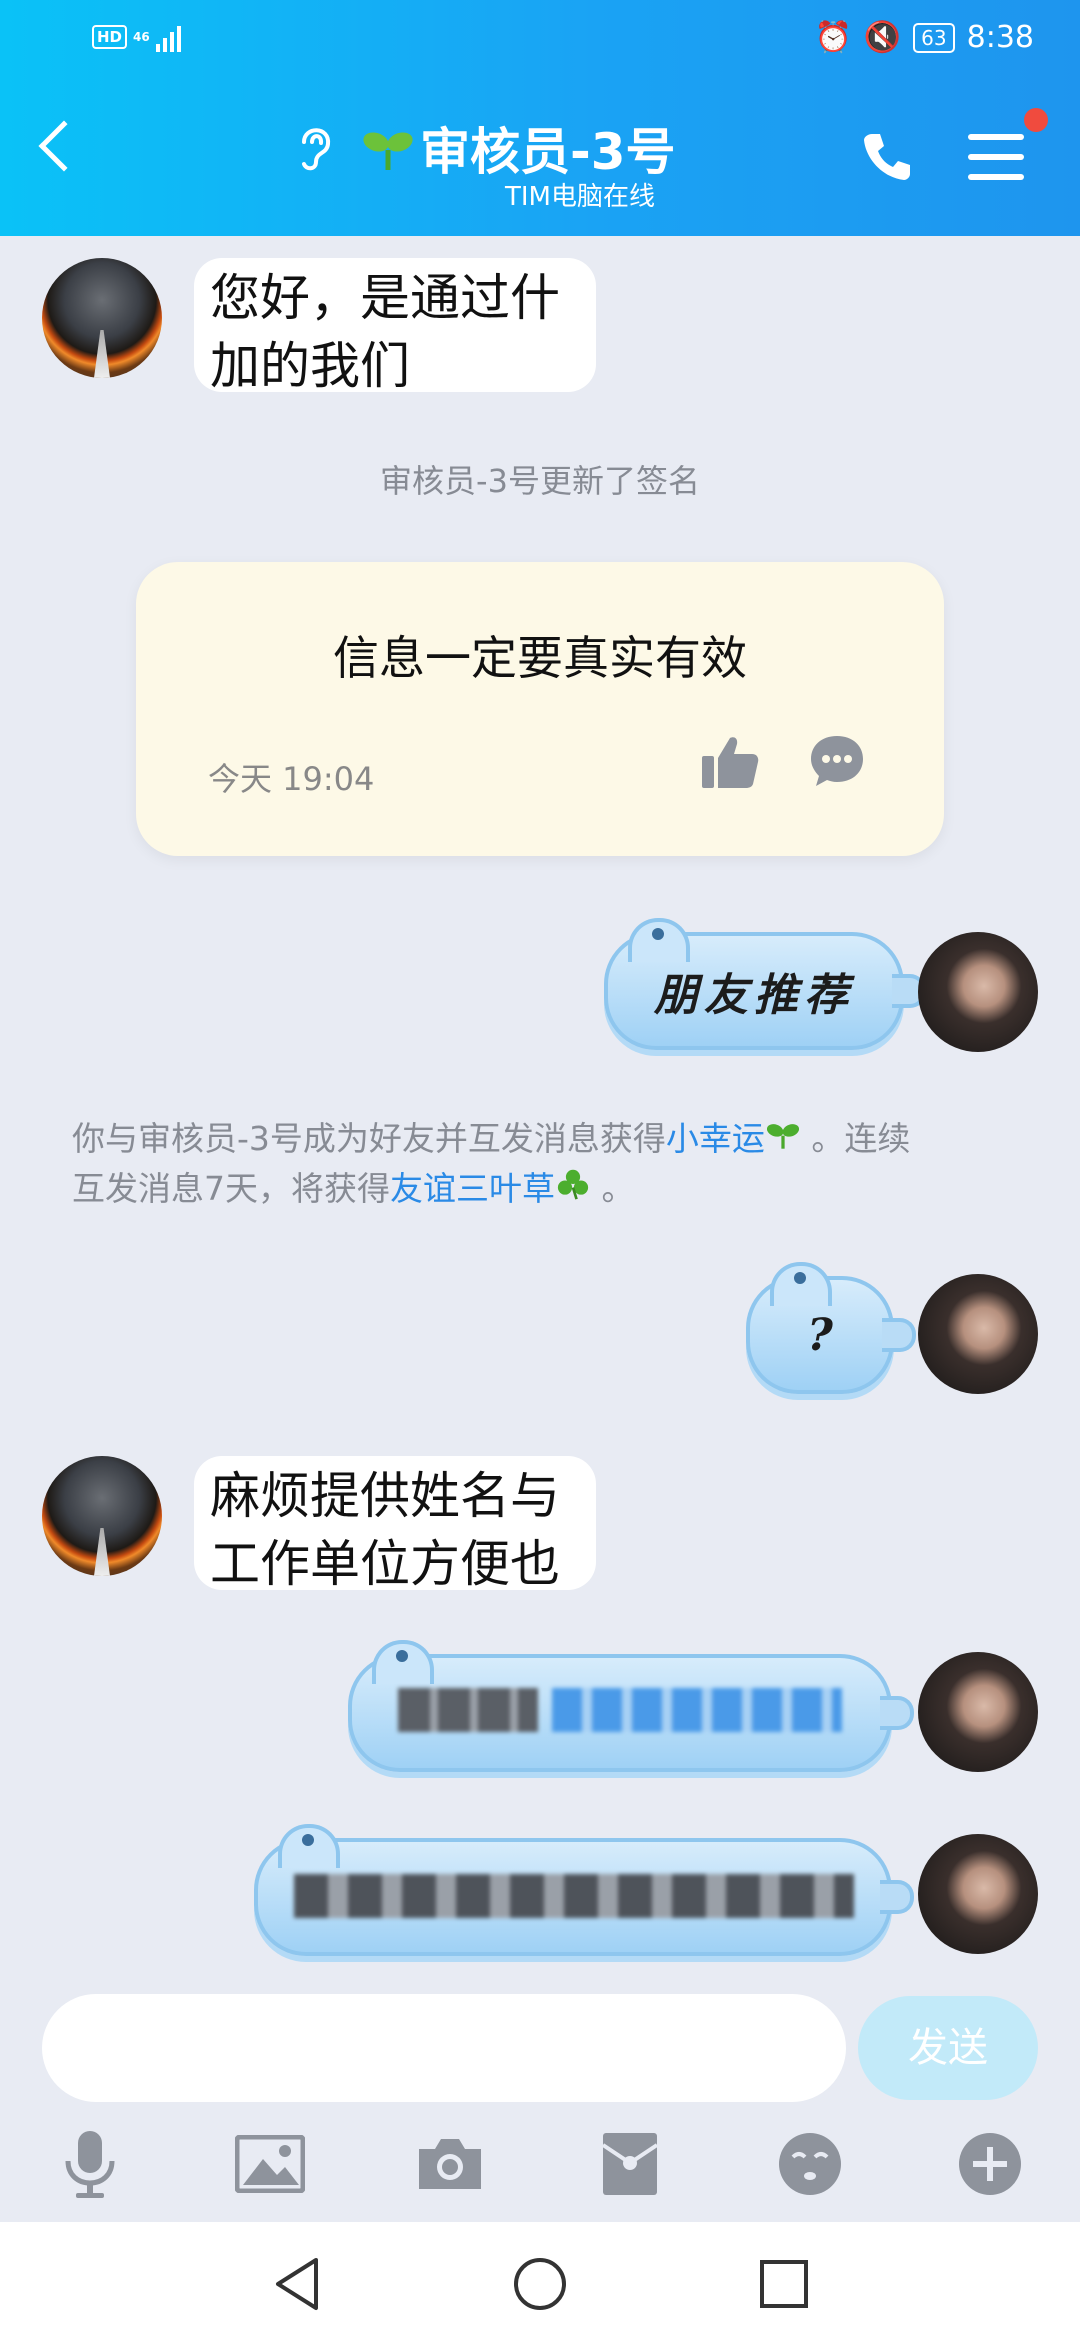  What do you see at coordinates (540, 118) in the screenshot?
I see `header-bar: HD 46 ⏰ 🔇 63 8:38 审核员-3号 TIM电脑在线` at bounding box center [540, 118].